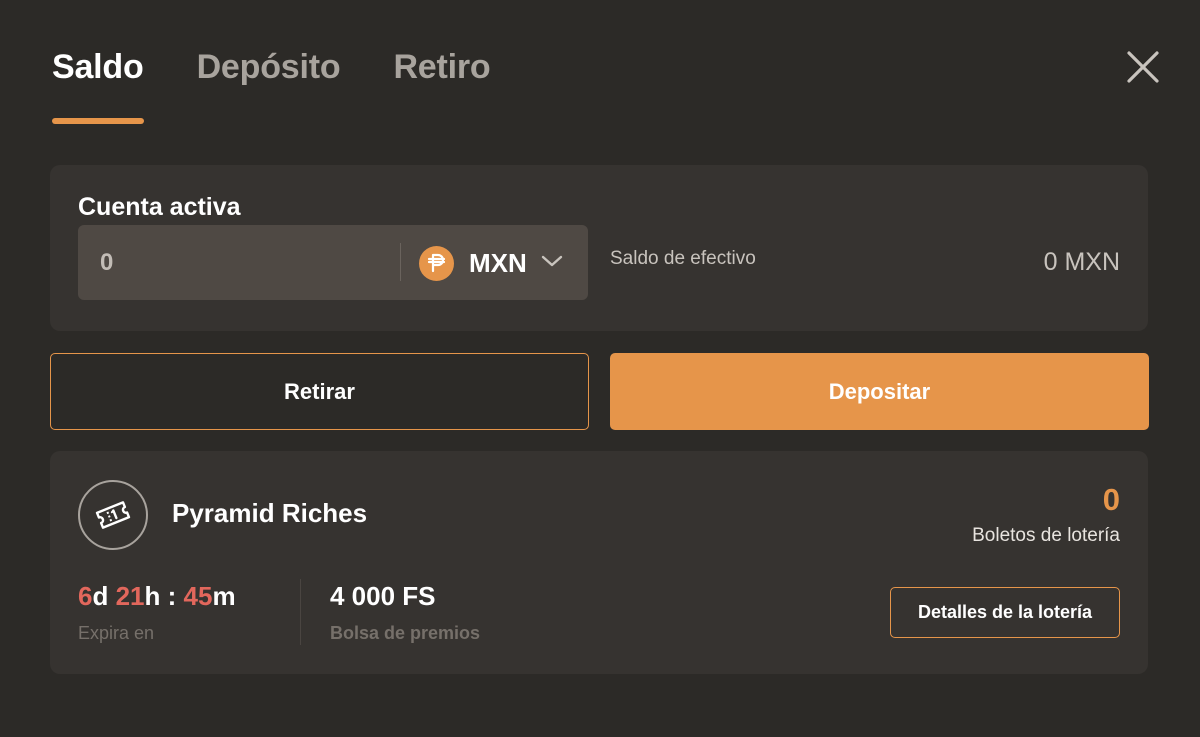 The image size is (1200, 737). I want to click on withdraw-button: Retirar, so click(319, 391).